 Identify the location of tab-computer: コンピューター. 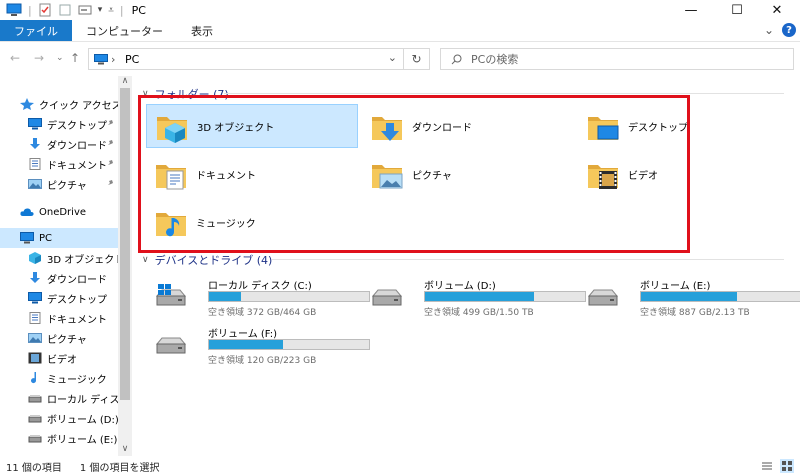
(124, 30).